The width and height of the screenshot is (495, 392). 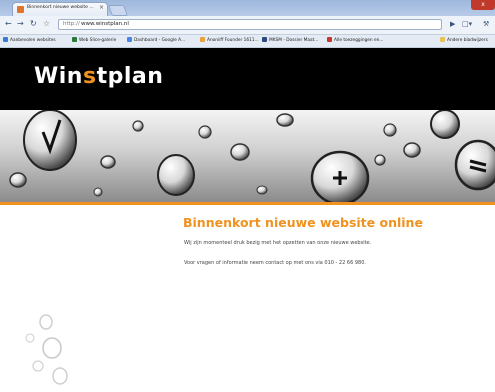 I want to click on title-bar: Binnenkort nieuwe website ... × x, so click(x=247, y=8).